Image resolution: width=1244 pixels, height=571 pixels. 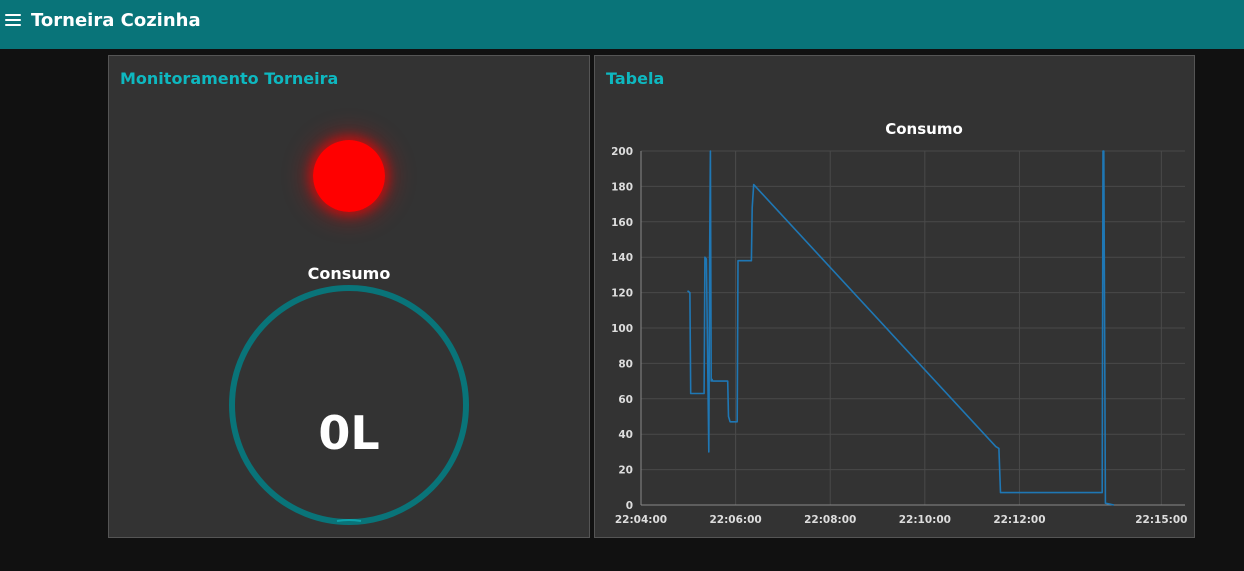 I want to click on monitor-card-title: Monitoramento Torneira, so click(x=229, y=78).